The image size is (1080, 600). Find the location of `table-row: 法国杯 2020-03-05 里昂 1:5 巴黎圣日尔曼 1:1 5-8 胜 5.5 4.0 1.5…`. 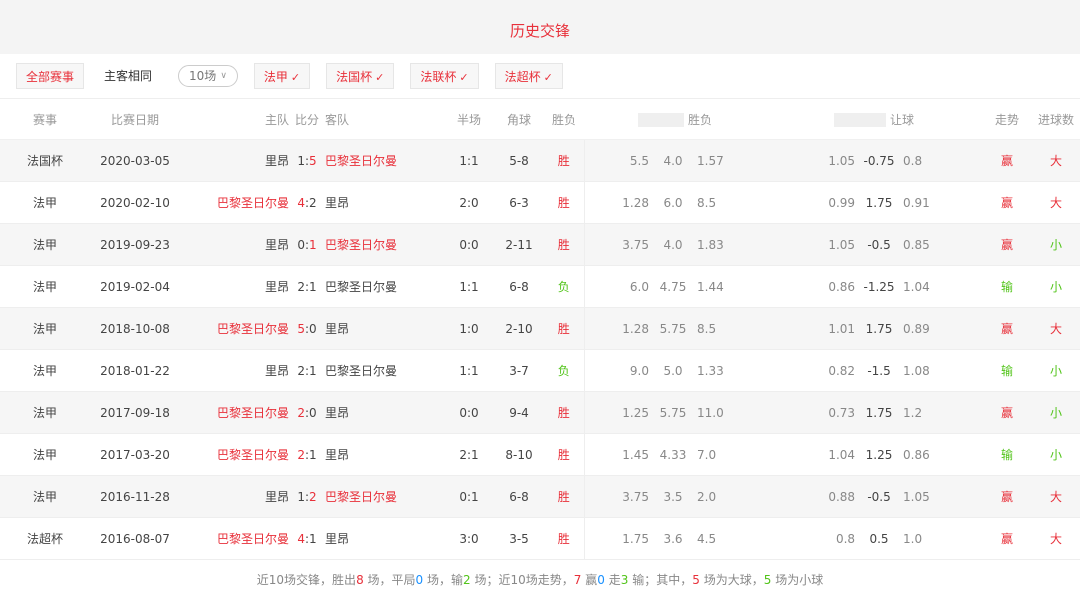

table-row: 法国杯 2020-03-05 里昂 1:5 巴黎圣日尔曼 1:1 5-8 胜 5.5 4.0 1.5… is located at coordinates (540, 160).